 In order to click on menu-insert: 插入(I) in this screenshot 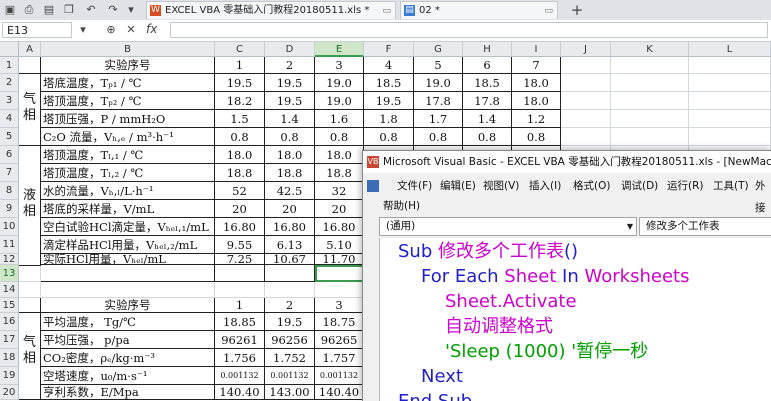, I will do `click(545, 186)`.